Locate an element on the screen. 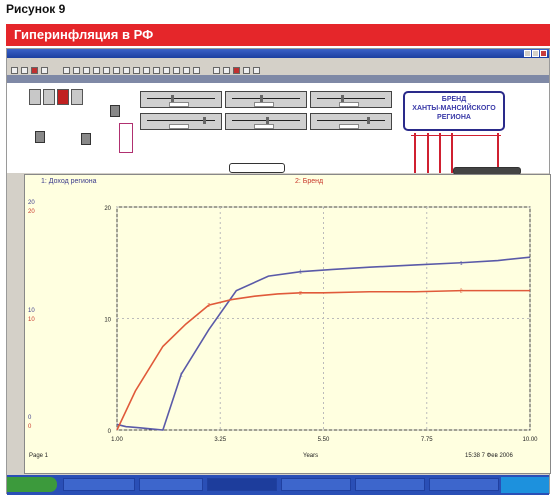  x-tick-label: 5.50 is located at coordinates (324, 440).